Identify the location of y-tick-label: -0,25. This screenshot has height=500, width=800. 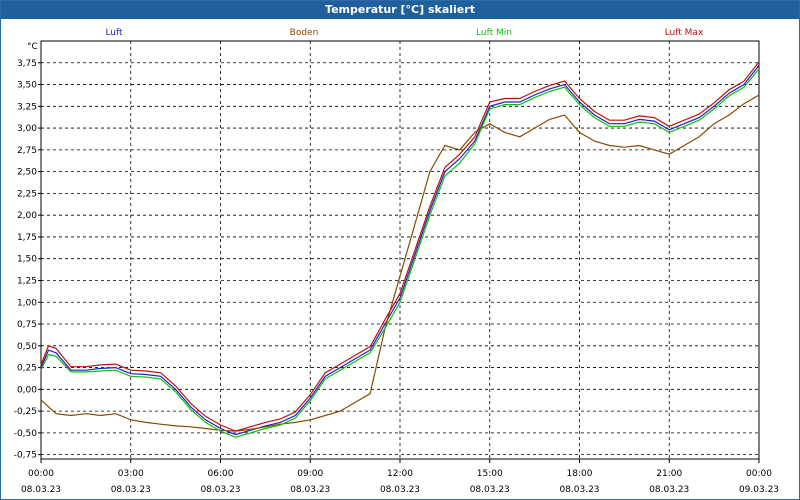
(25, 412).